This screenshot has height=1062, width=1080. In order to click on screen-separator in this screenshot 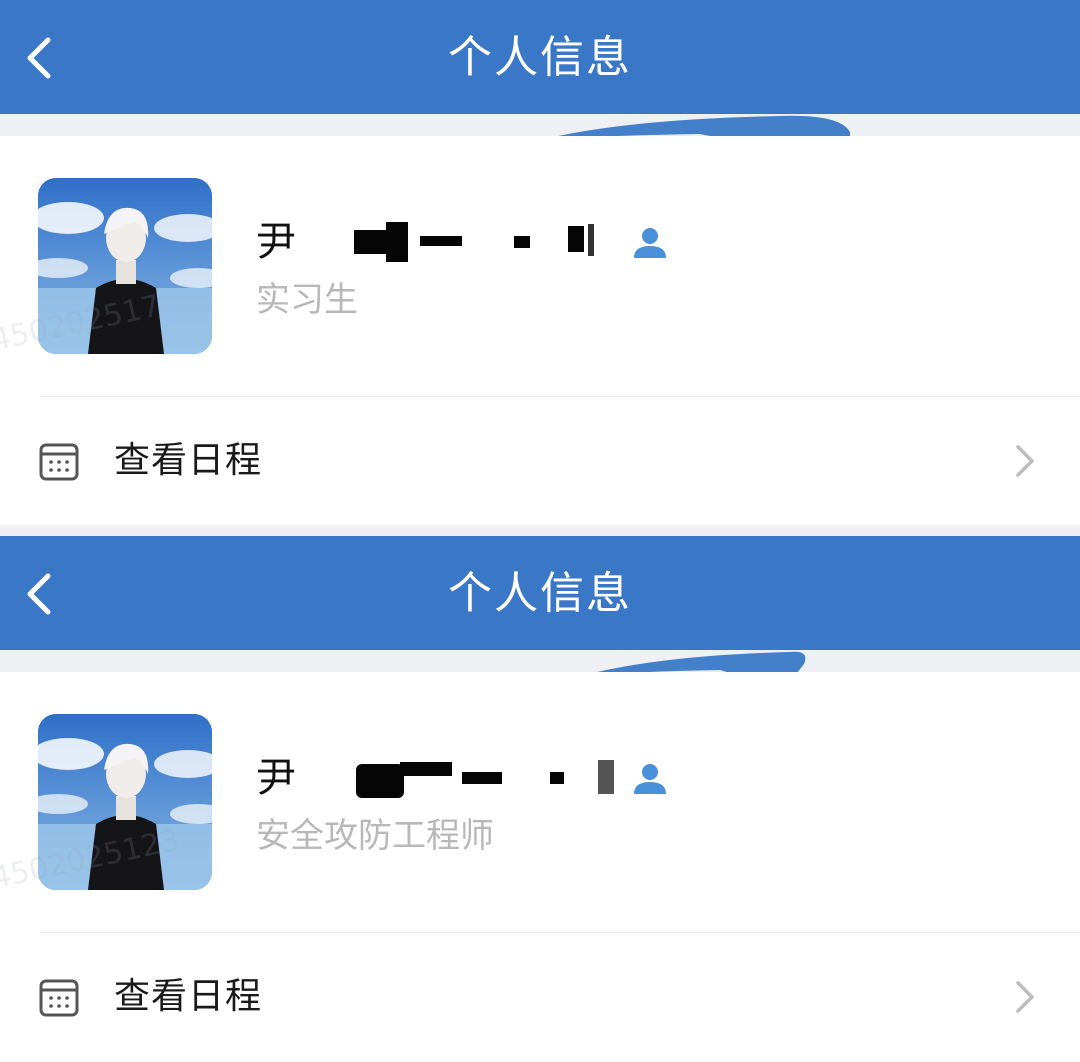, I will do `click(540, 530)`.